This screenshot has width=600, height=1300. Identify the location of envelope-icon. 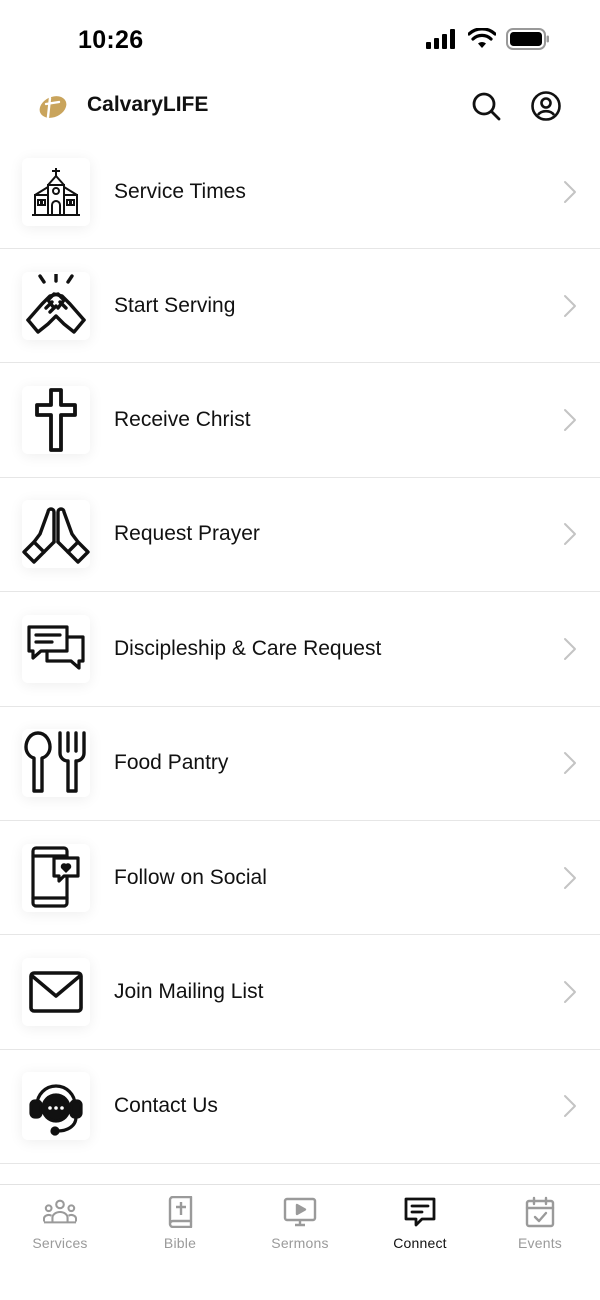
(56, 992).